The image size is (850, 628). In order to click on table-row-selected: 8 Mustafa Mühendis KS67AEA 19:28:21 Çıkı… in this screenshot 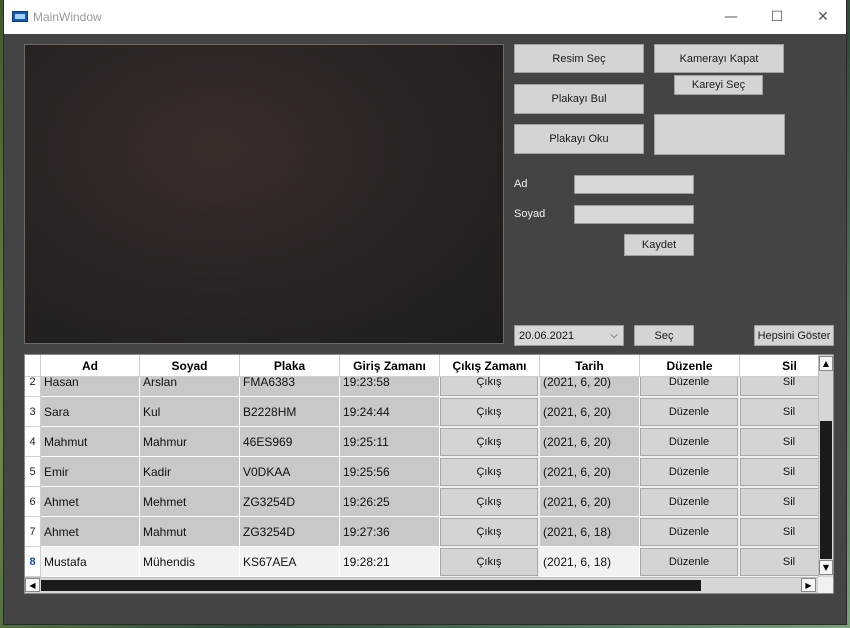, I will do `click(421, 562)`.